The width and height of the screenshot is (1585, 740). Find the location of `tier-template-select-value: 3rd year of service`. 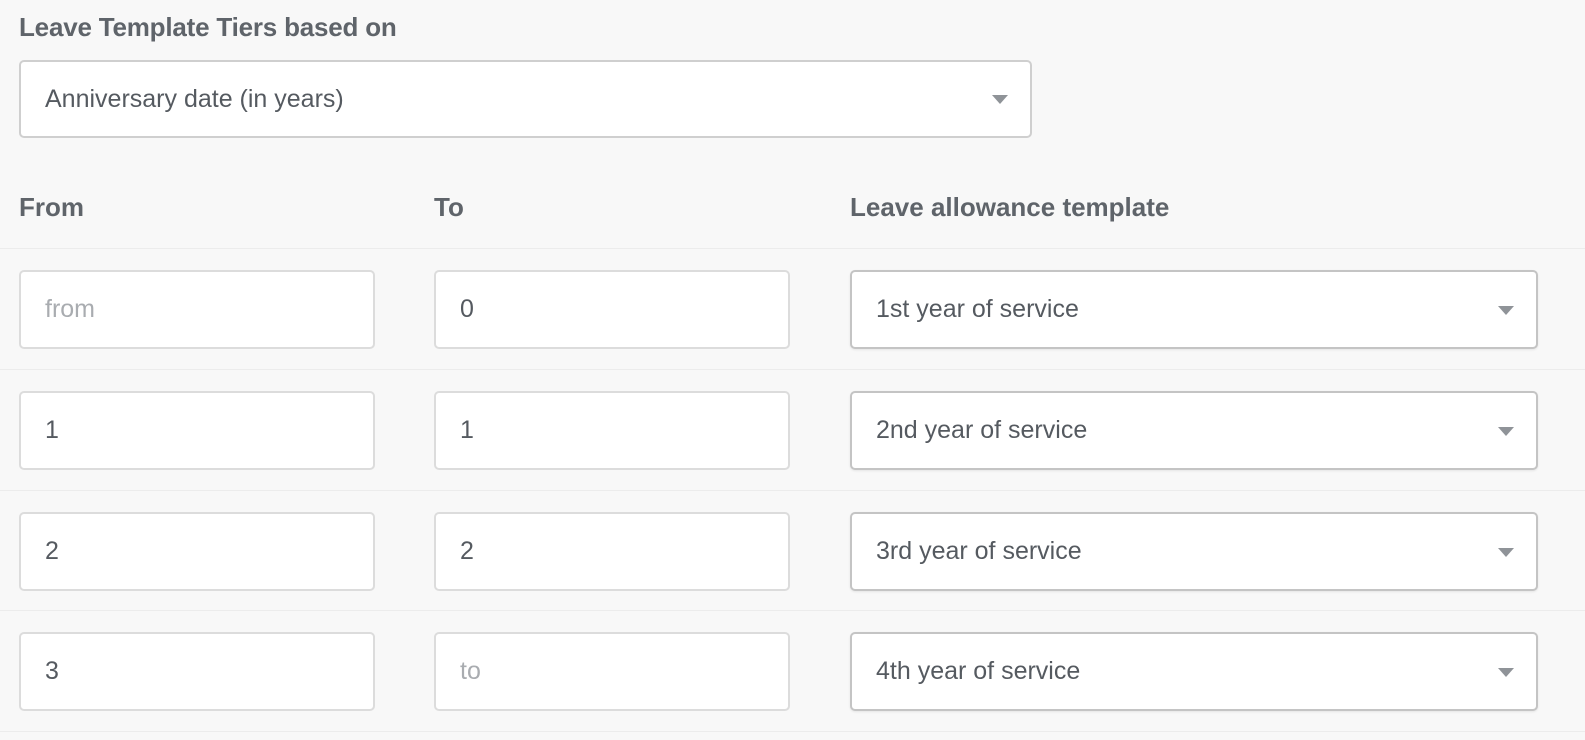

tier-template-select-value: 3rd year of service is located at coordinates (979, 551).